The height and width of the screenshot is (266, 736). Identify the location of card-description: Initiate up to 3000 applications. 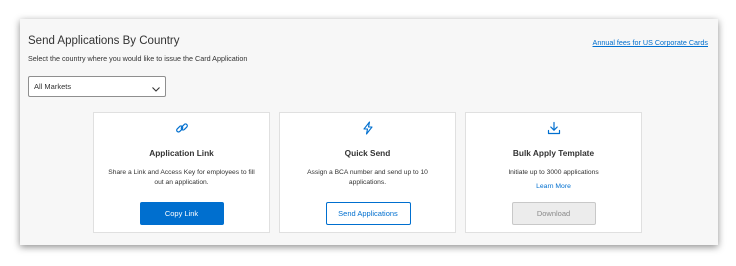
(553, 172).